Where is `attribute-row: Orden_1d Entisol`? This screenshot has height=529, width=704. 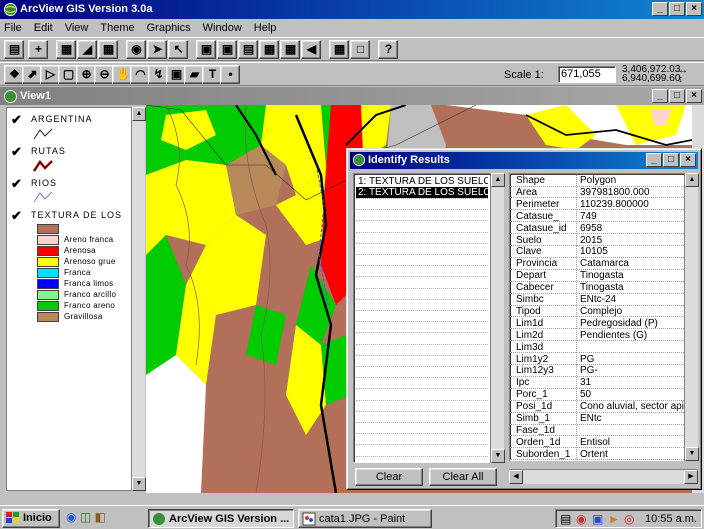 attribute-row: Orden_1d Entisol is located at coordinates (597, 442).